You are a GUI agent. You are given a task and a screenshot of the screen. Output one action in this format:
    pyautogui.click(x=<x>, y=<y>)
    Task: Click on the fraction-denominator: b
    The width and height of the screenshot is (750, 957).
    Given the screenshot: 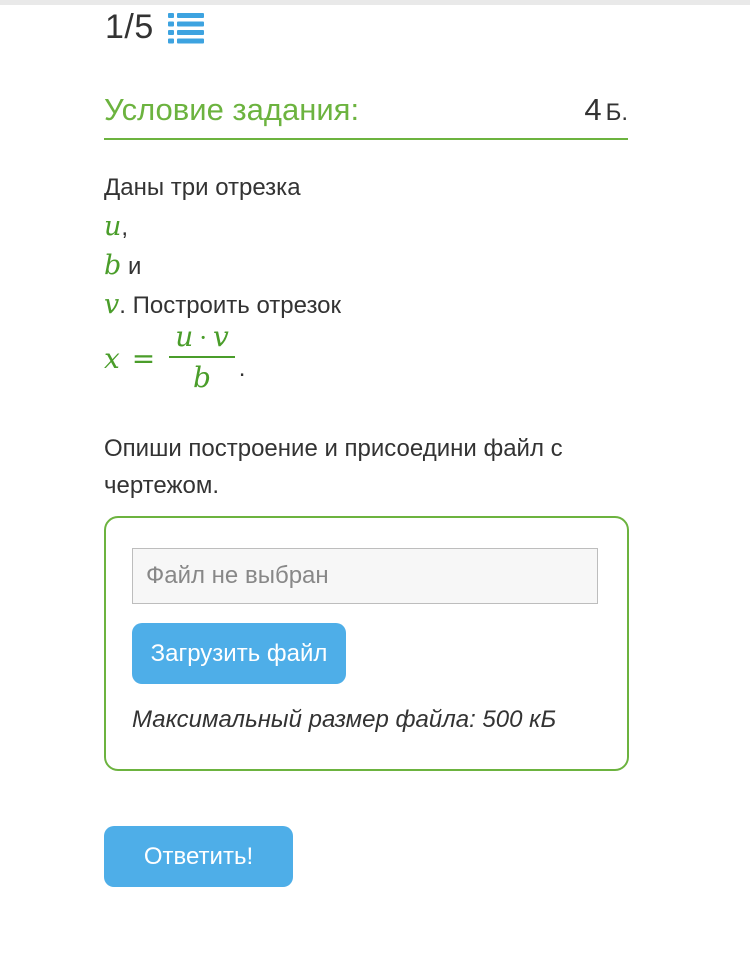 What is the action you would take?
    pyautogui.click(x=202, y=377)
    